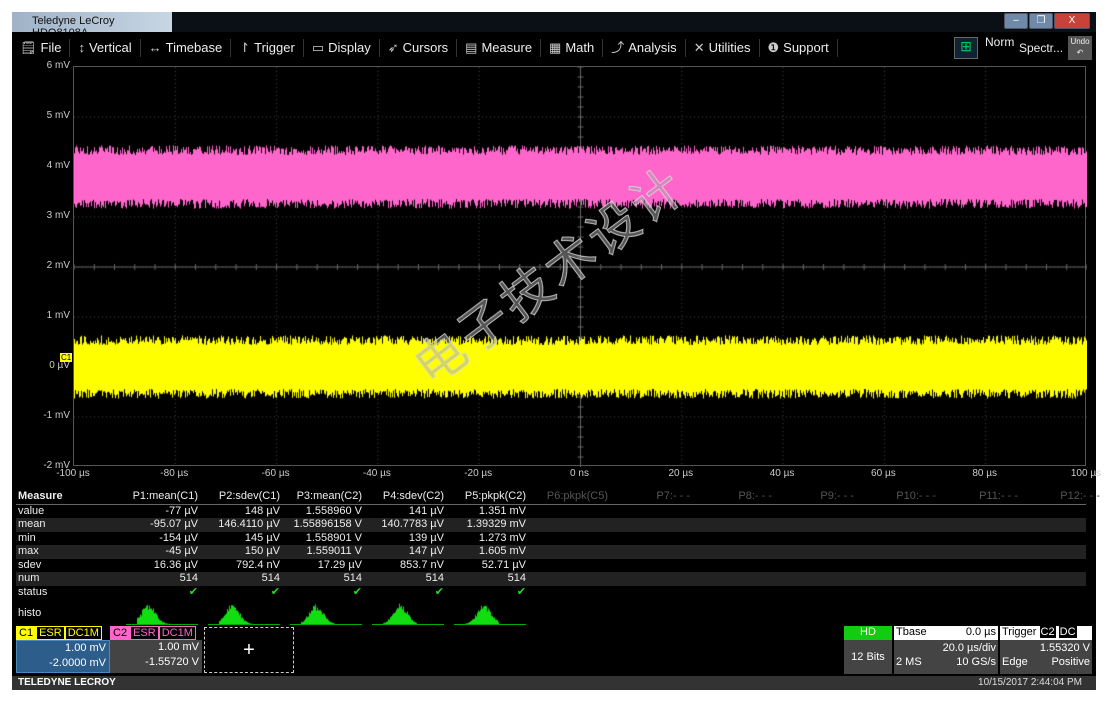 The height and width of the screenshot is (701, 1108). What do you see at coordinates (51, 47) in the screenshot?
I see `menu-label: File` at bounding box center [51, 47].